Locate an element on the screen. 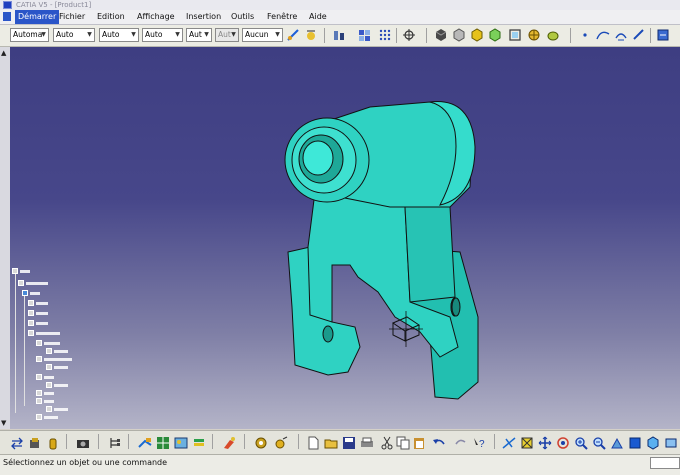 Image resolution: width=680 pixels, height=475 pixels. line-type-combo: Auto ▼ is located at coordinates (119, 35).